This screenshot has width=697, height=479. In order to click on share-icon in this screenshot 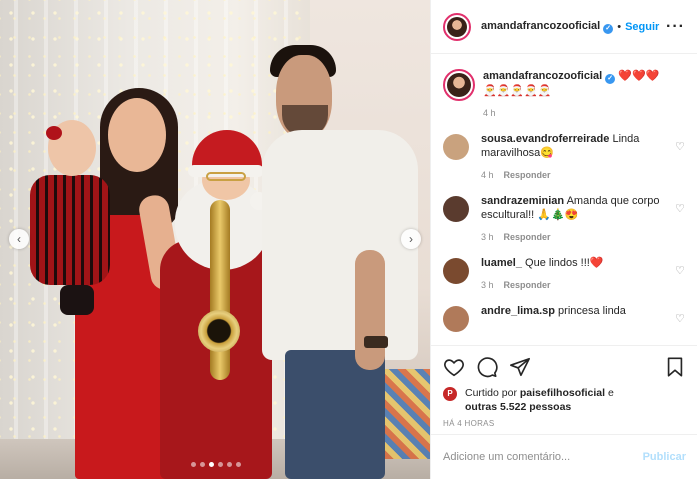, I will do `click(520, 367)`.